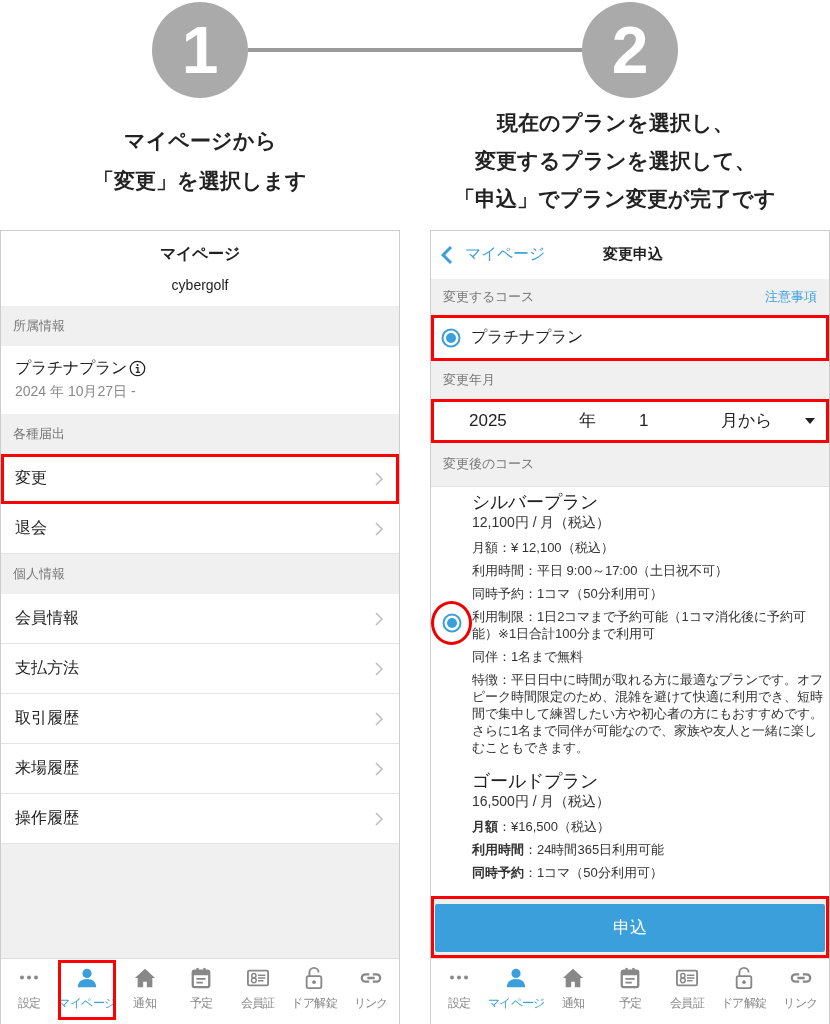 Image resolution: width=830 pixels, height=1024 pixels. What do you see at coordinates (200, 50) in the screenshot?
I see `step-number: 1` at bounding box center [200, 50].